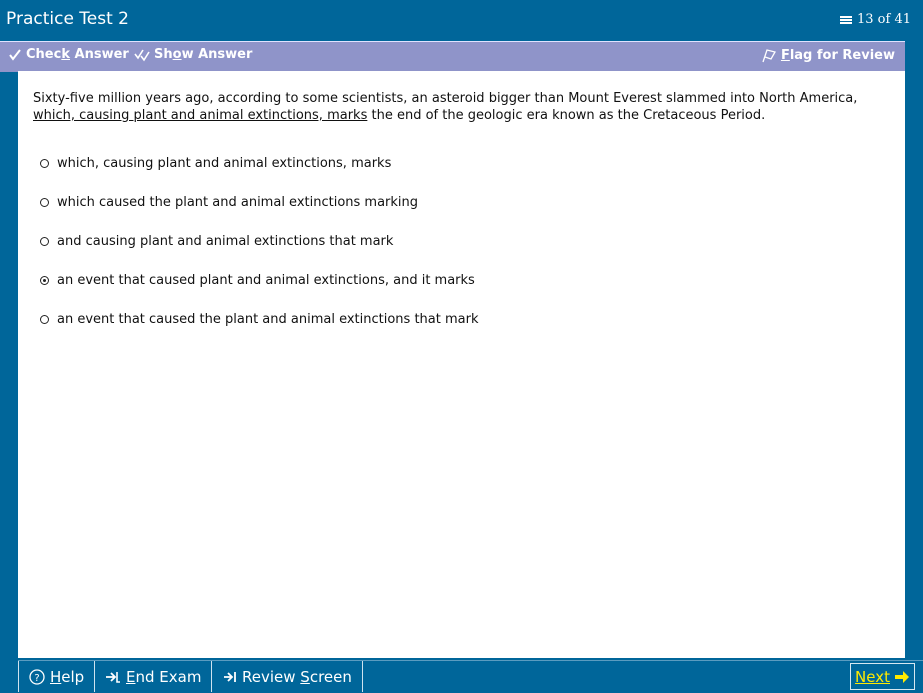 This screenshot has width=923, height=693. I want to click on arrow-right-icon, so click(902, 677).